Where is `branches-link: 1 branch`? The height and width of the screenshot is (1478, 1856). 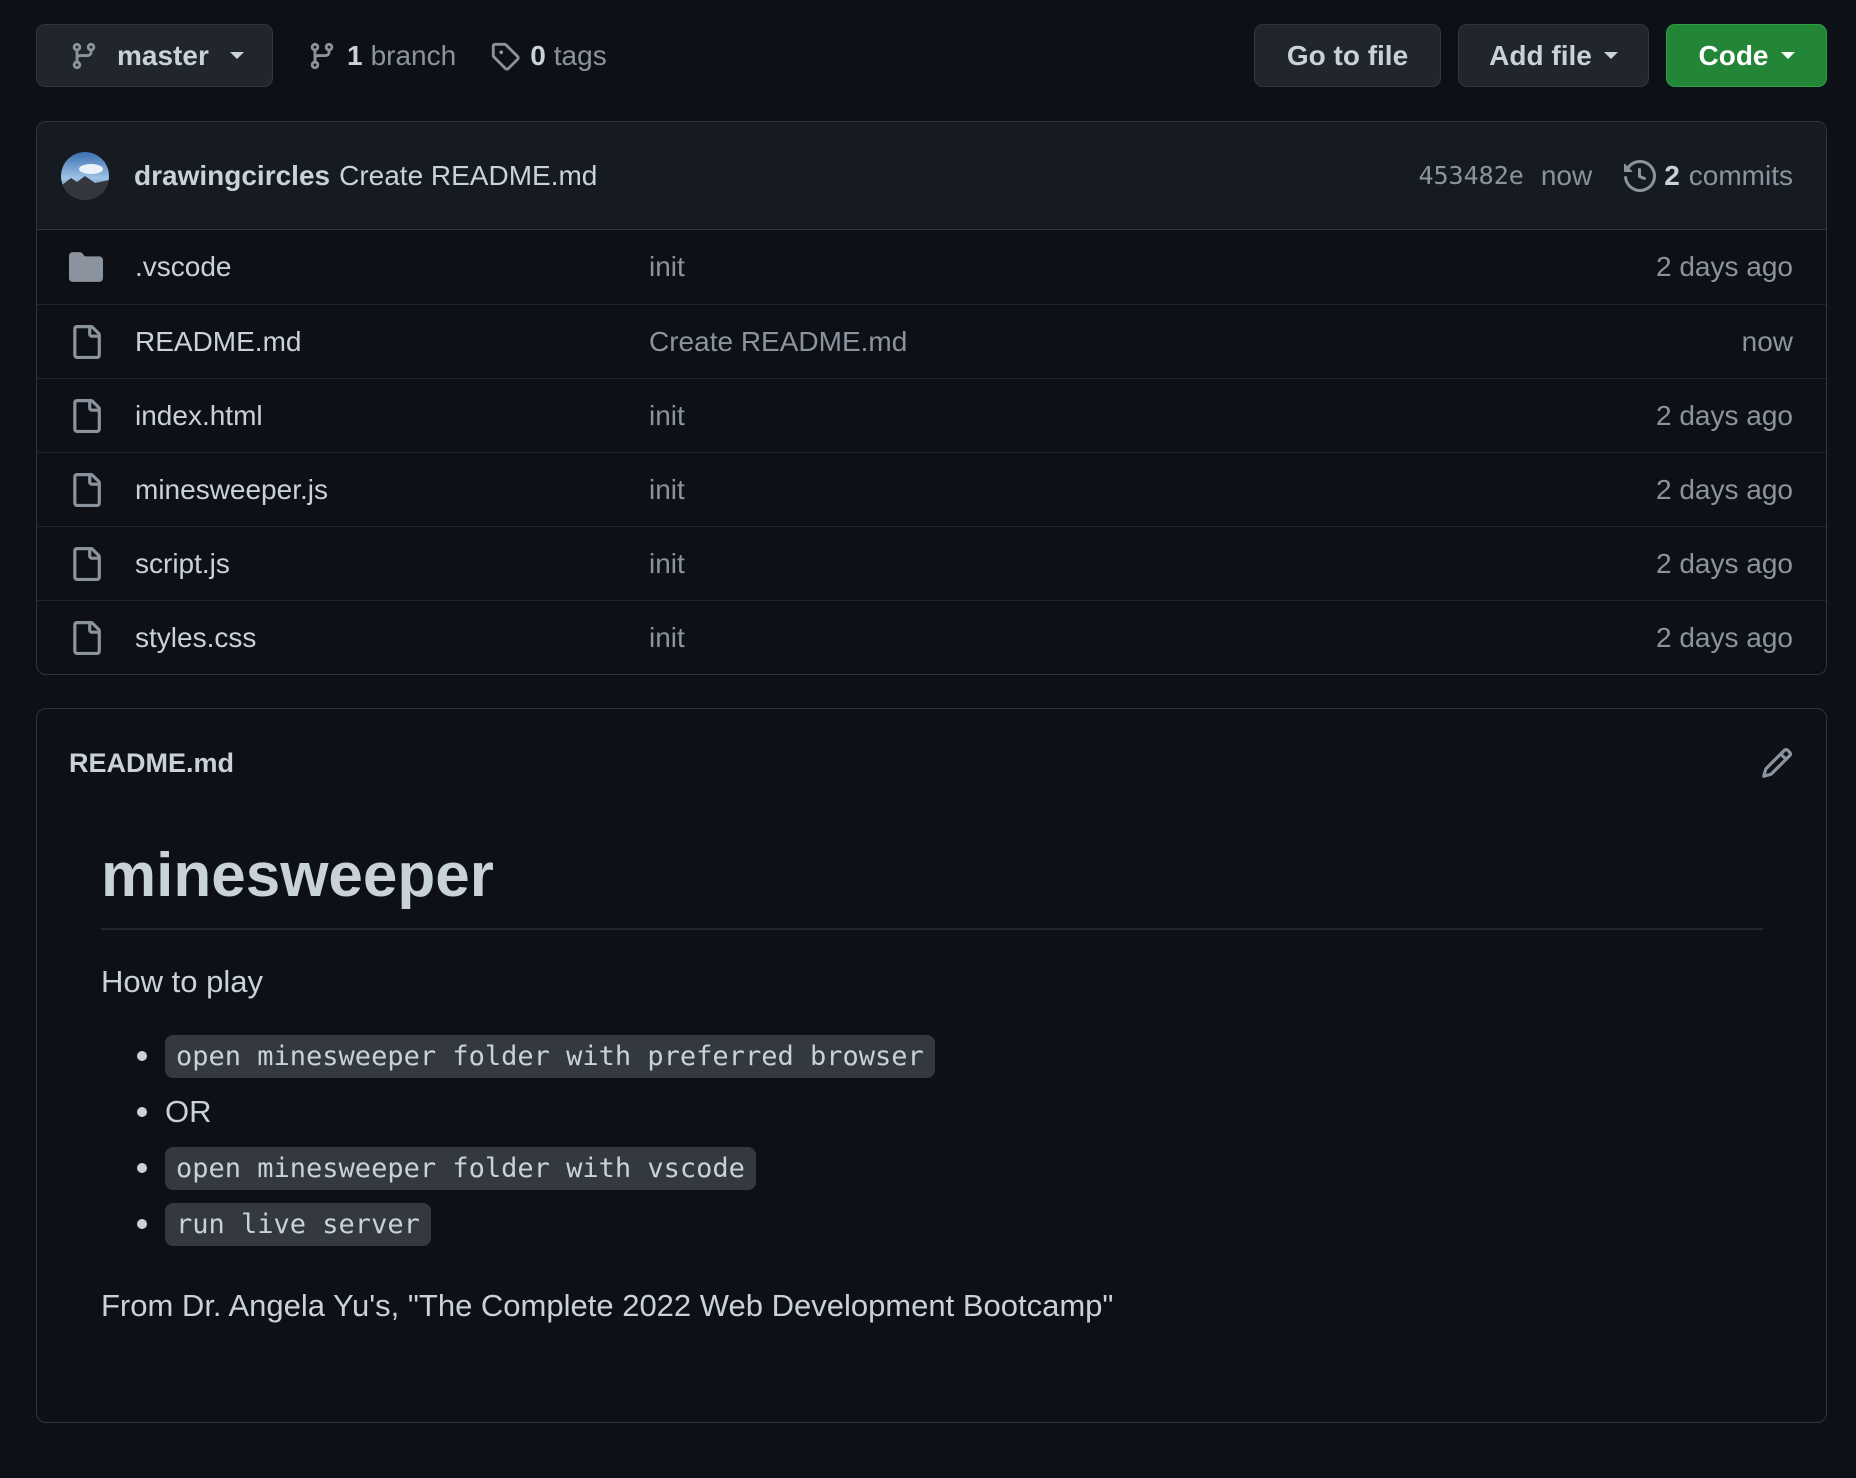
branches-link: 1 branch is located at coordinates (381, 56).